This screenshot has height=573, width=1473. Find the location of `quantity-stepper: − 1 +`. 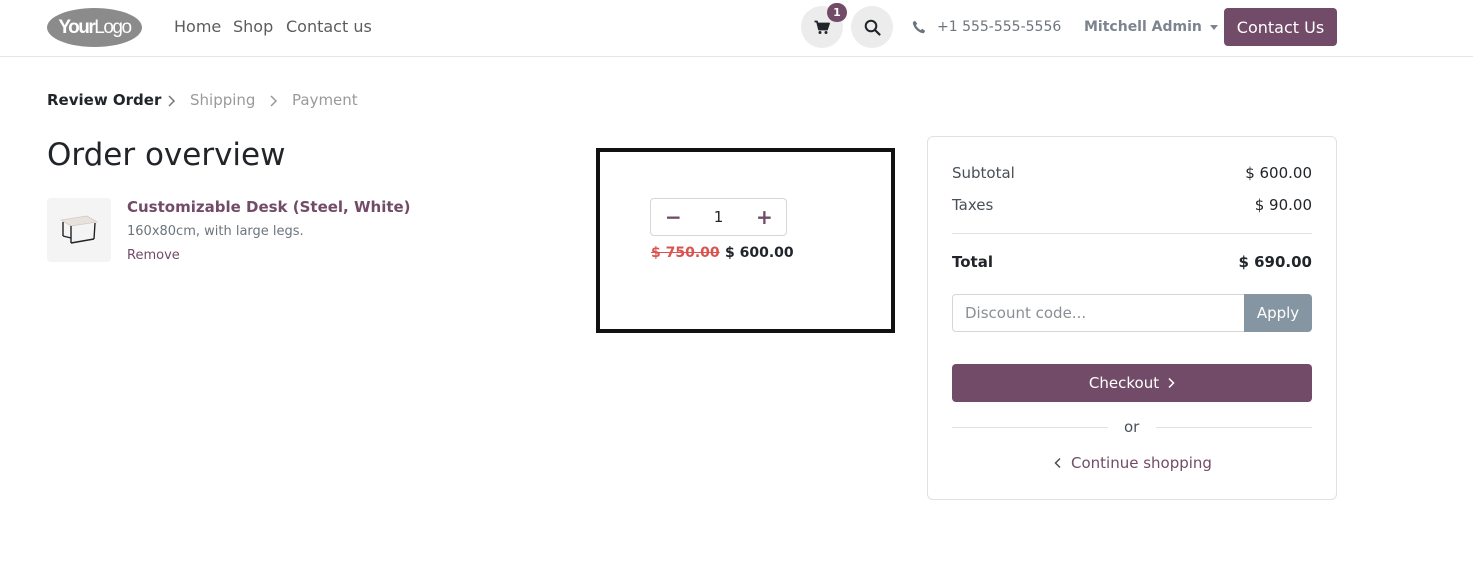

quantity-stepper: − 1 + is located at coordinates (718, 217).